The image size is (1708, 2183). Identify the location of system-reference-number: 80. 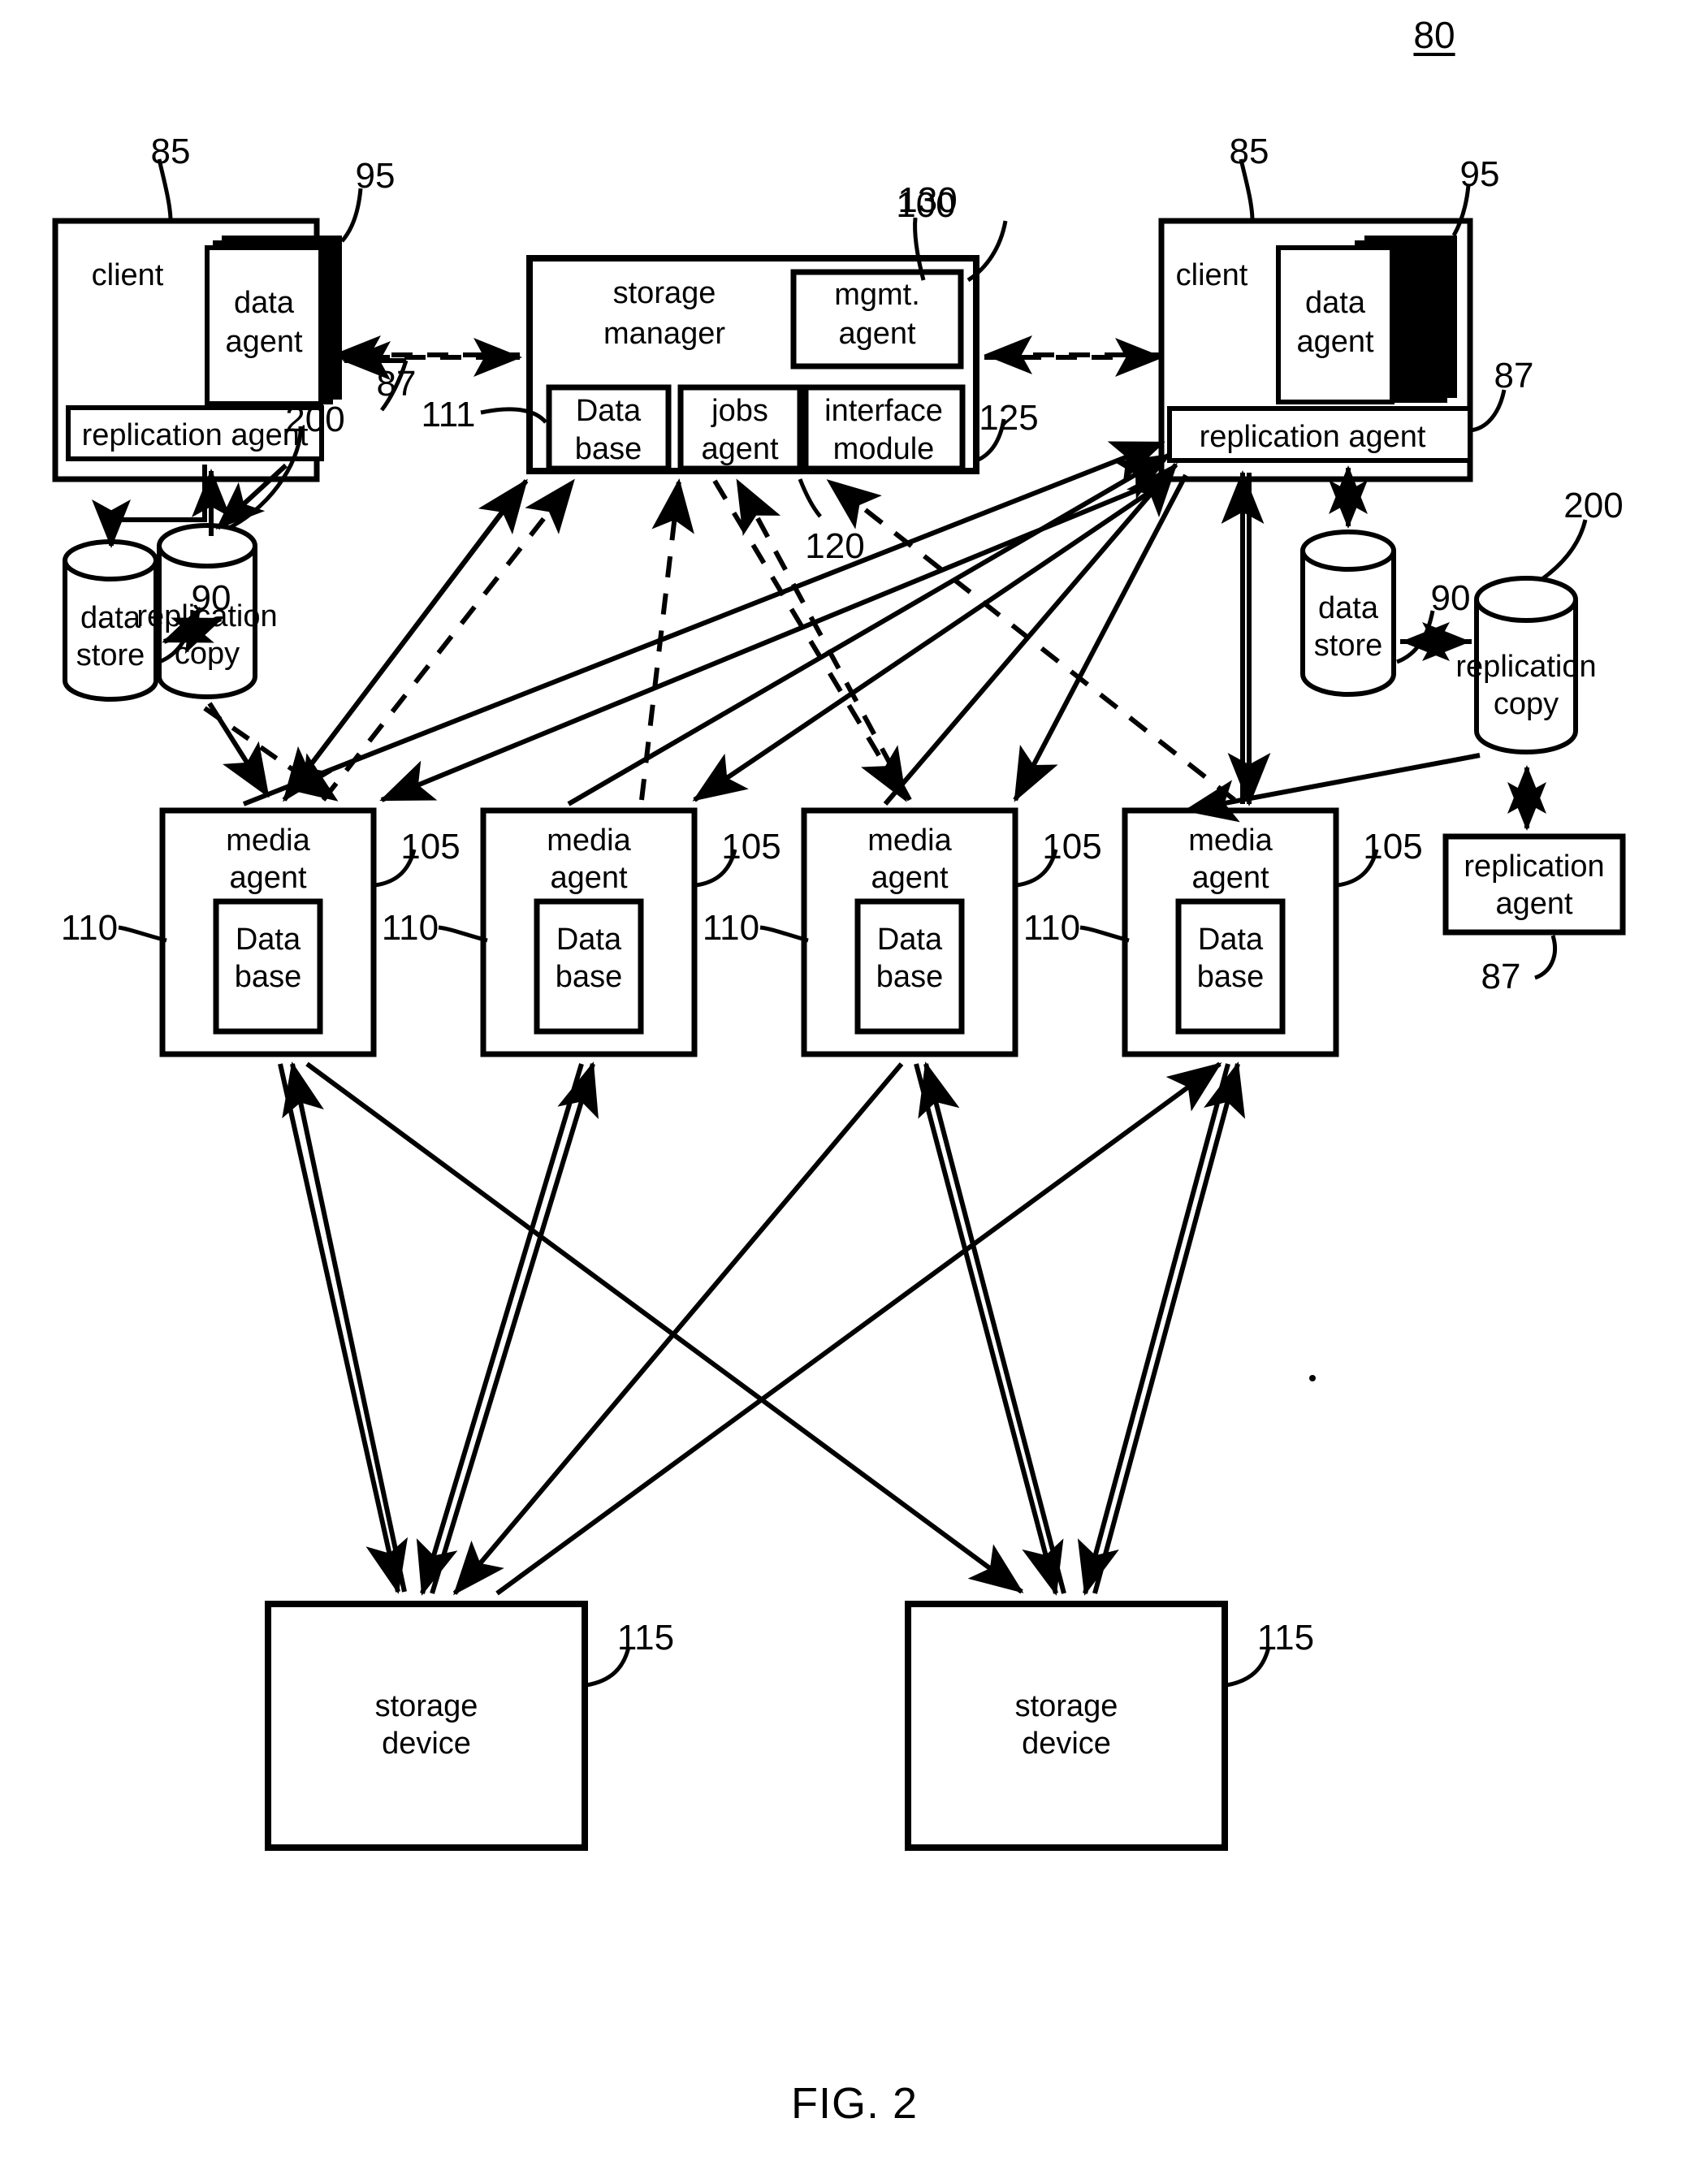
(1434, 35).